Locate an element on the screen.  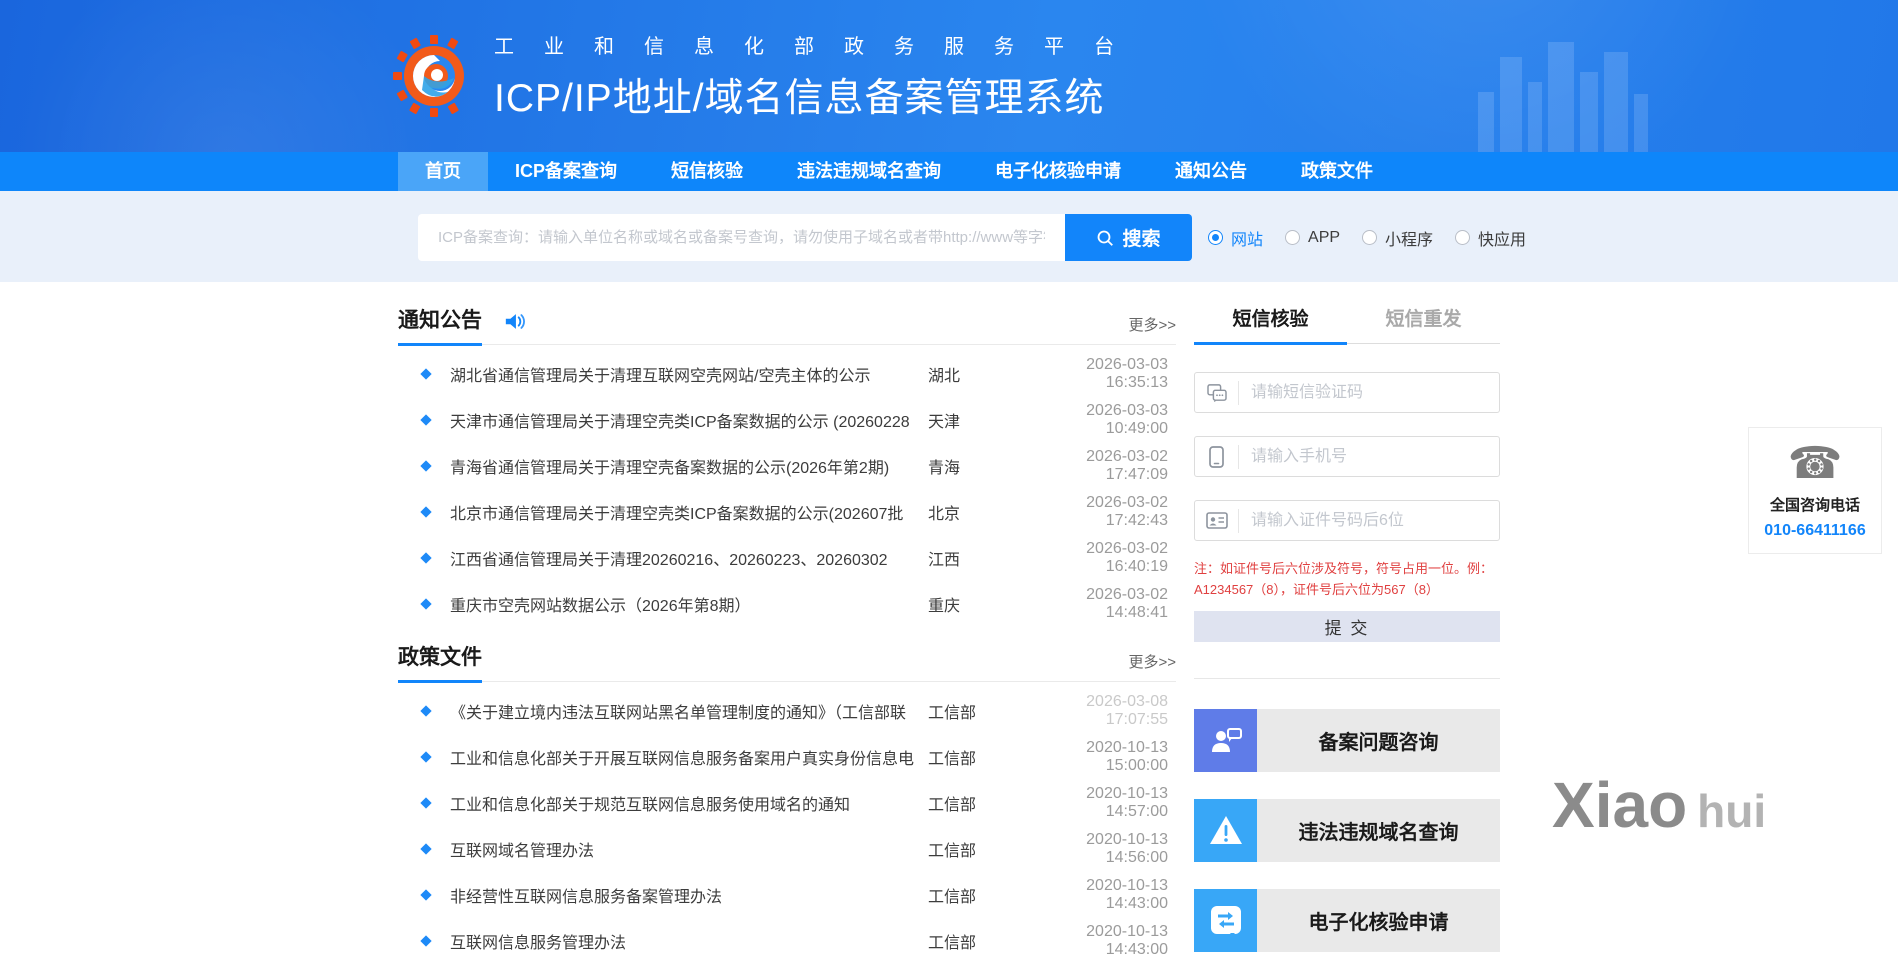
watermark: Xiao hui is located at coordinates (1659, 805).